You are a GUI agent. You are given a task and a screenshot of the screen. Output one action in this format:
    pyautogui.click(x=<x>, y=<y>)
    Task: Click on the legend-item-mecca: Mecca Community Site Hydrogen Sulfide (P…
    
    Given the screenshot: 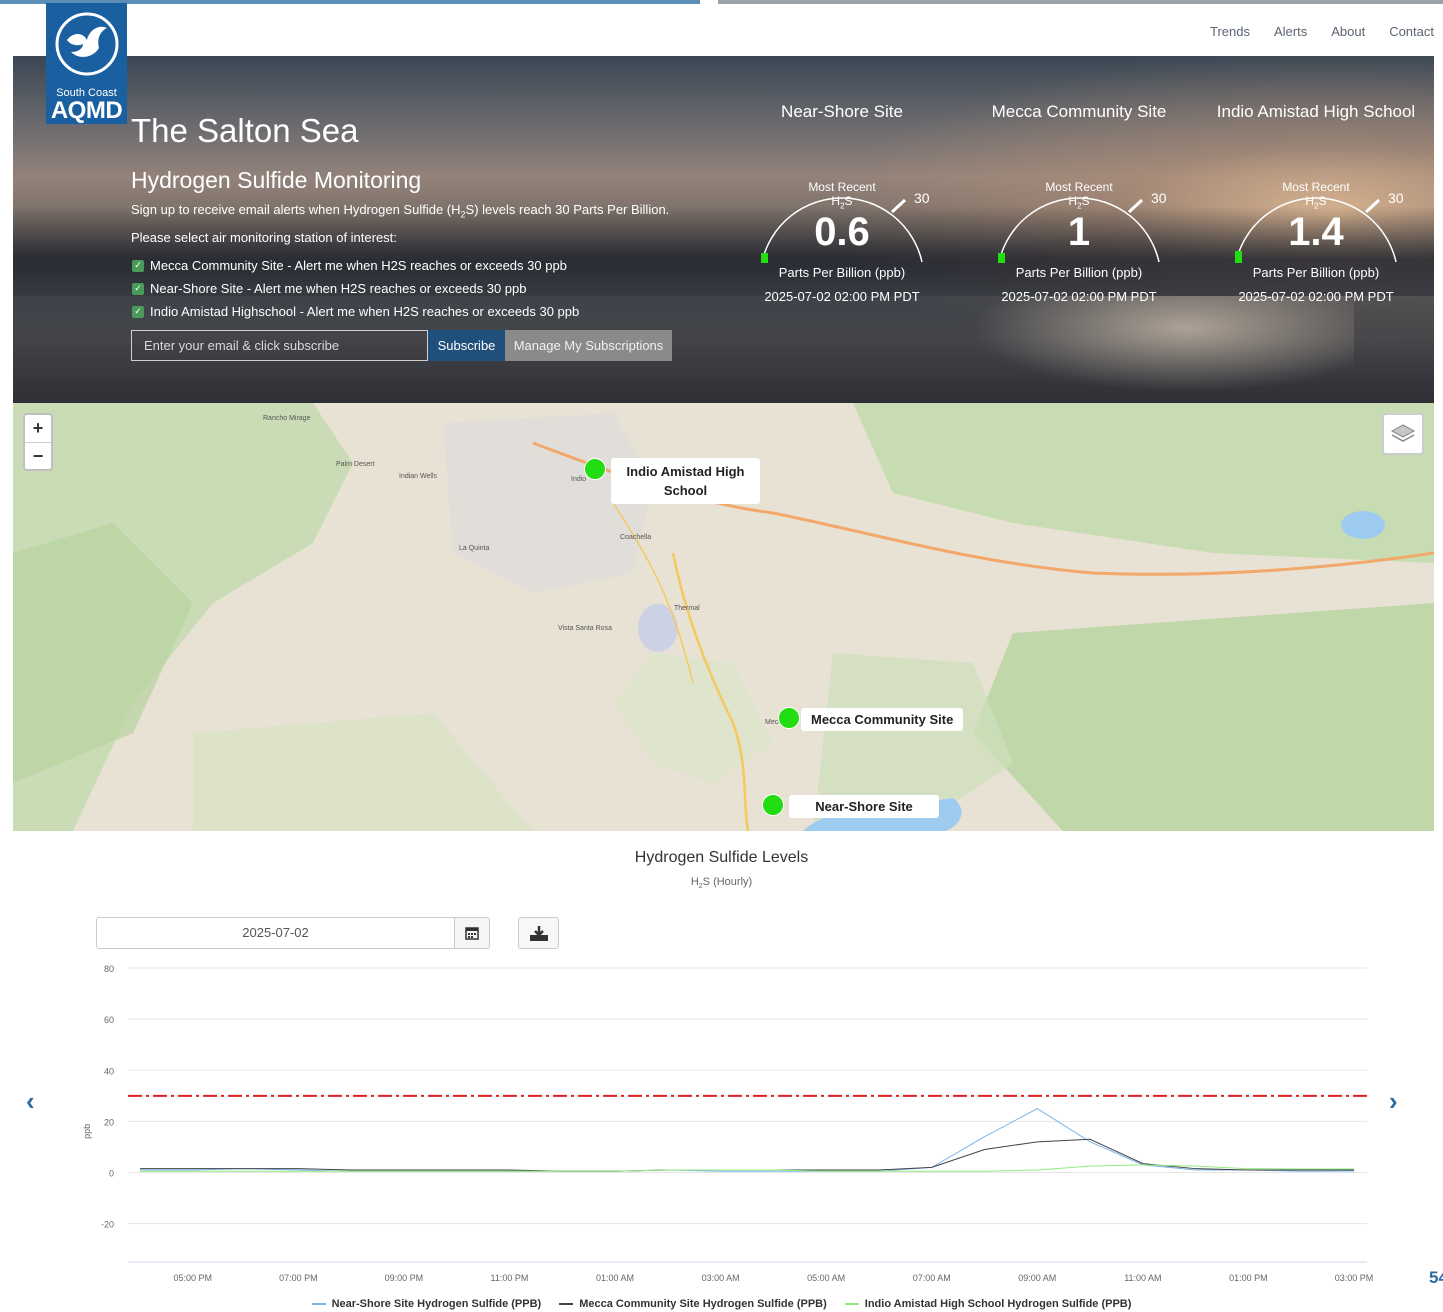 What is the action you would take?
    pyautogui.click(x=693, y=1304)
    